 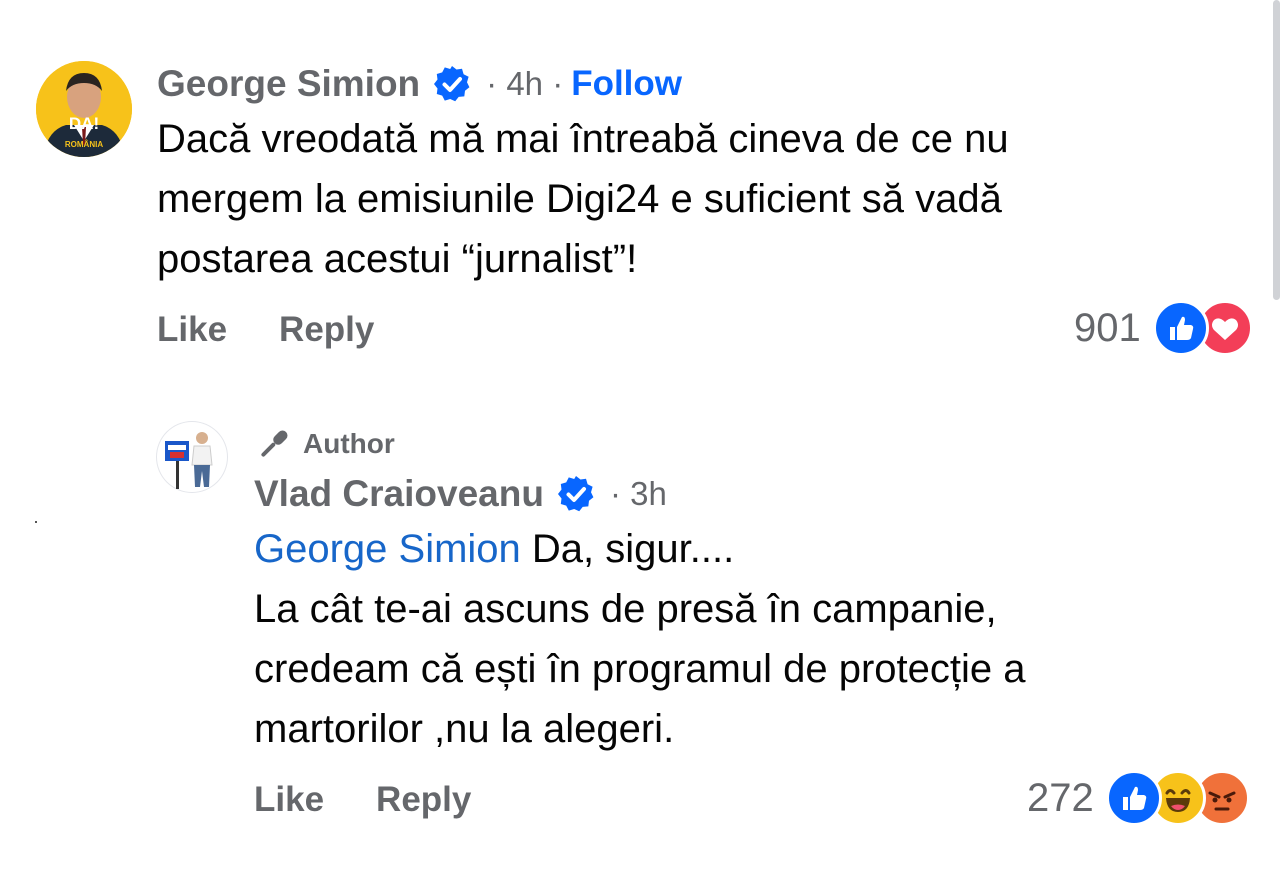 What do you see at coordinates (524, 84) in the screenshot?
I see `comment-timestamp: · 4h ·` at bounding box center [524, 84].